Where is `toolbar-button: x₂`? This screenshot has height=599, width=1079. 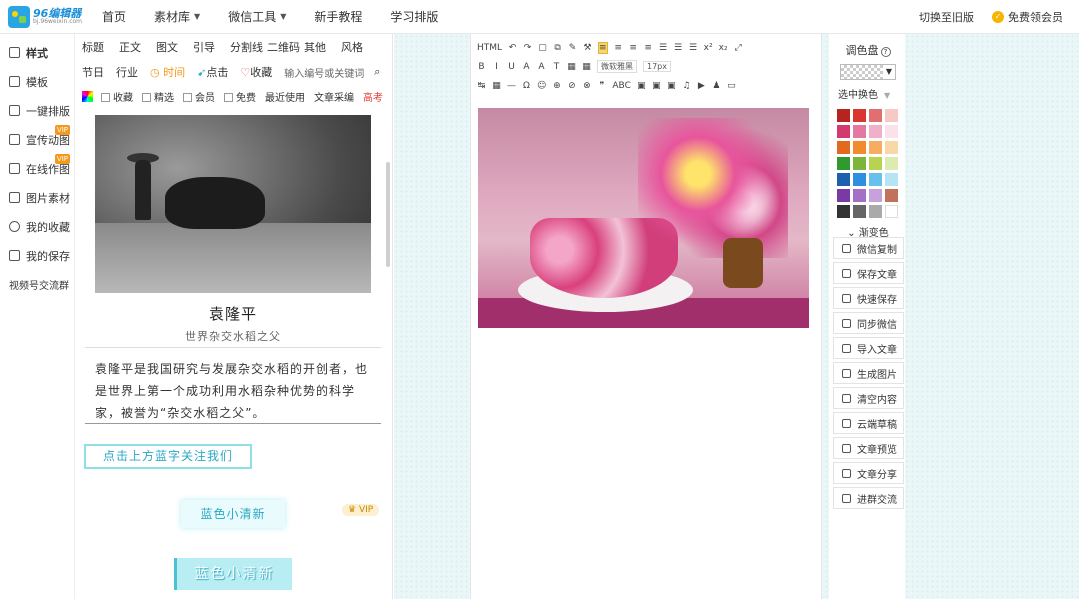
toolbar-button: x₂ is located at coordinates (723, 48).